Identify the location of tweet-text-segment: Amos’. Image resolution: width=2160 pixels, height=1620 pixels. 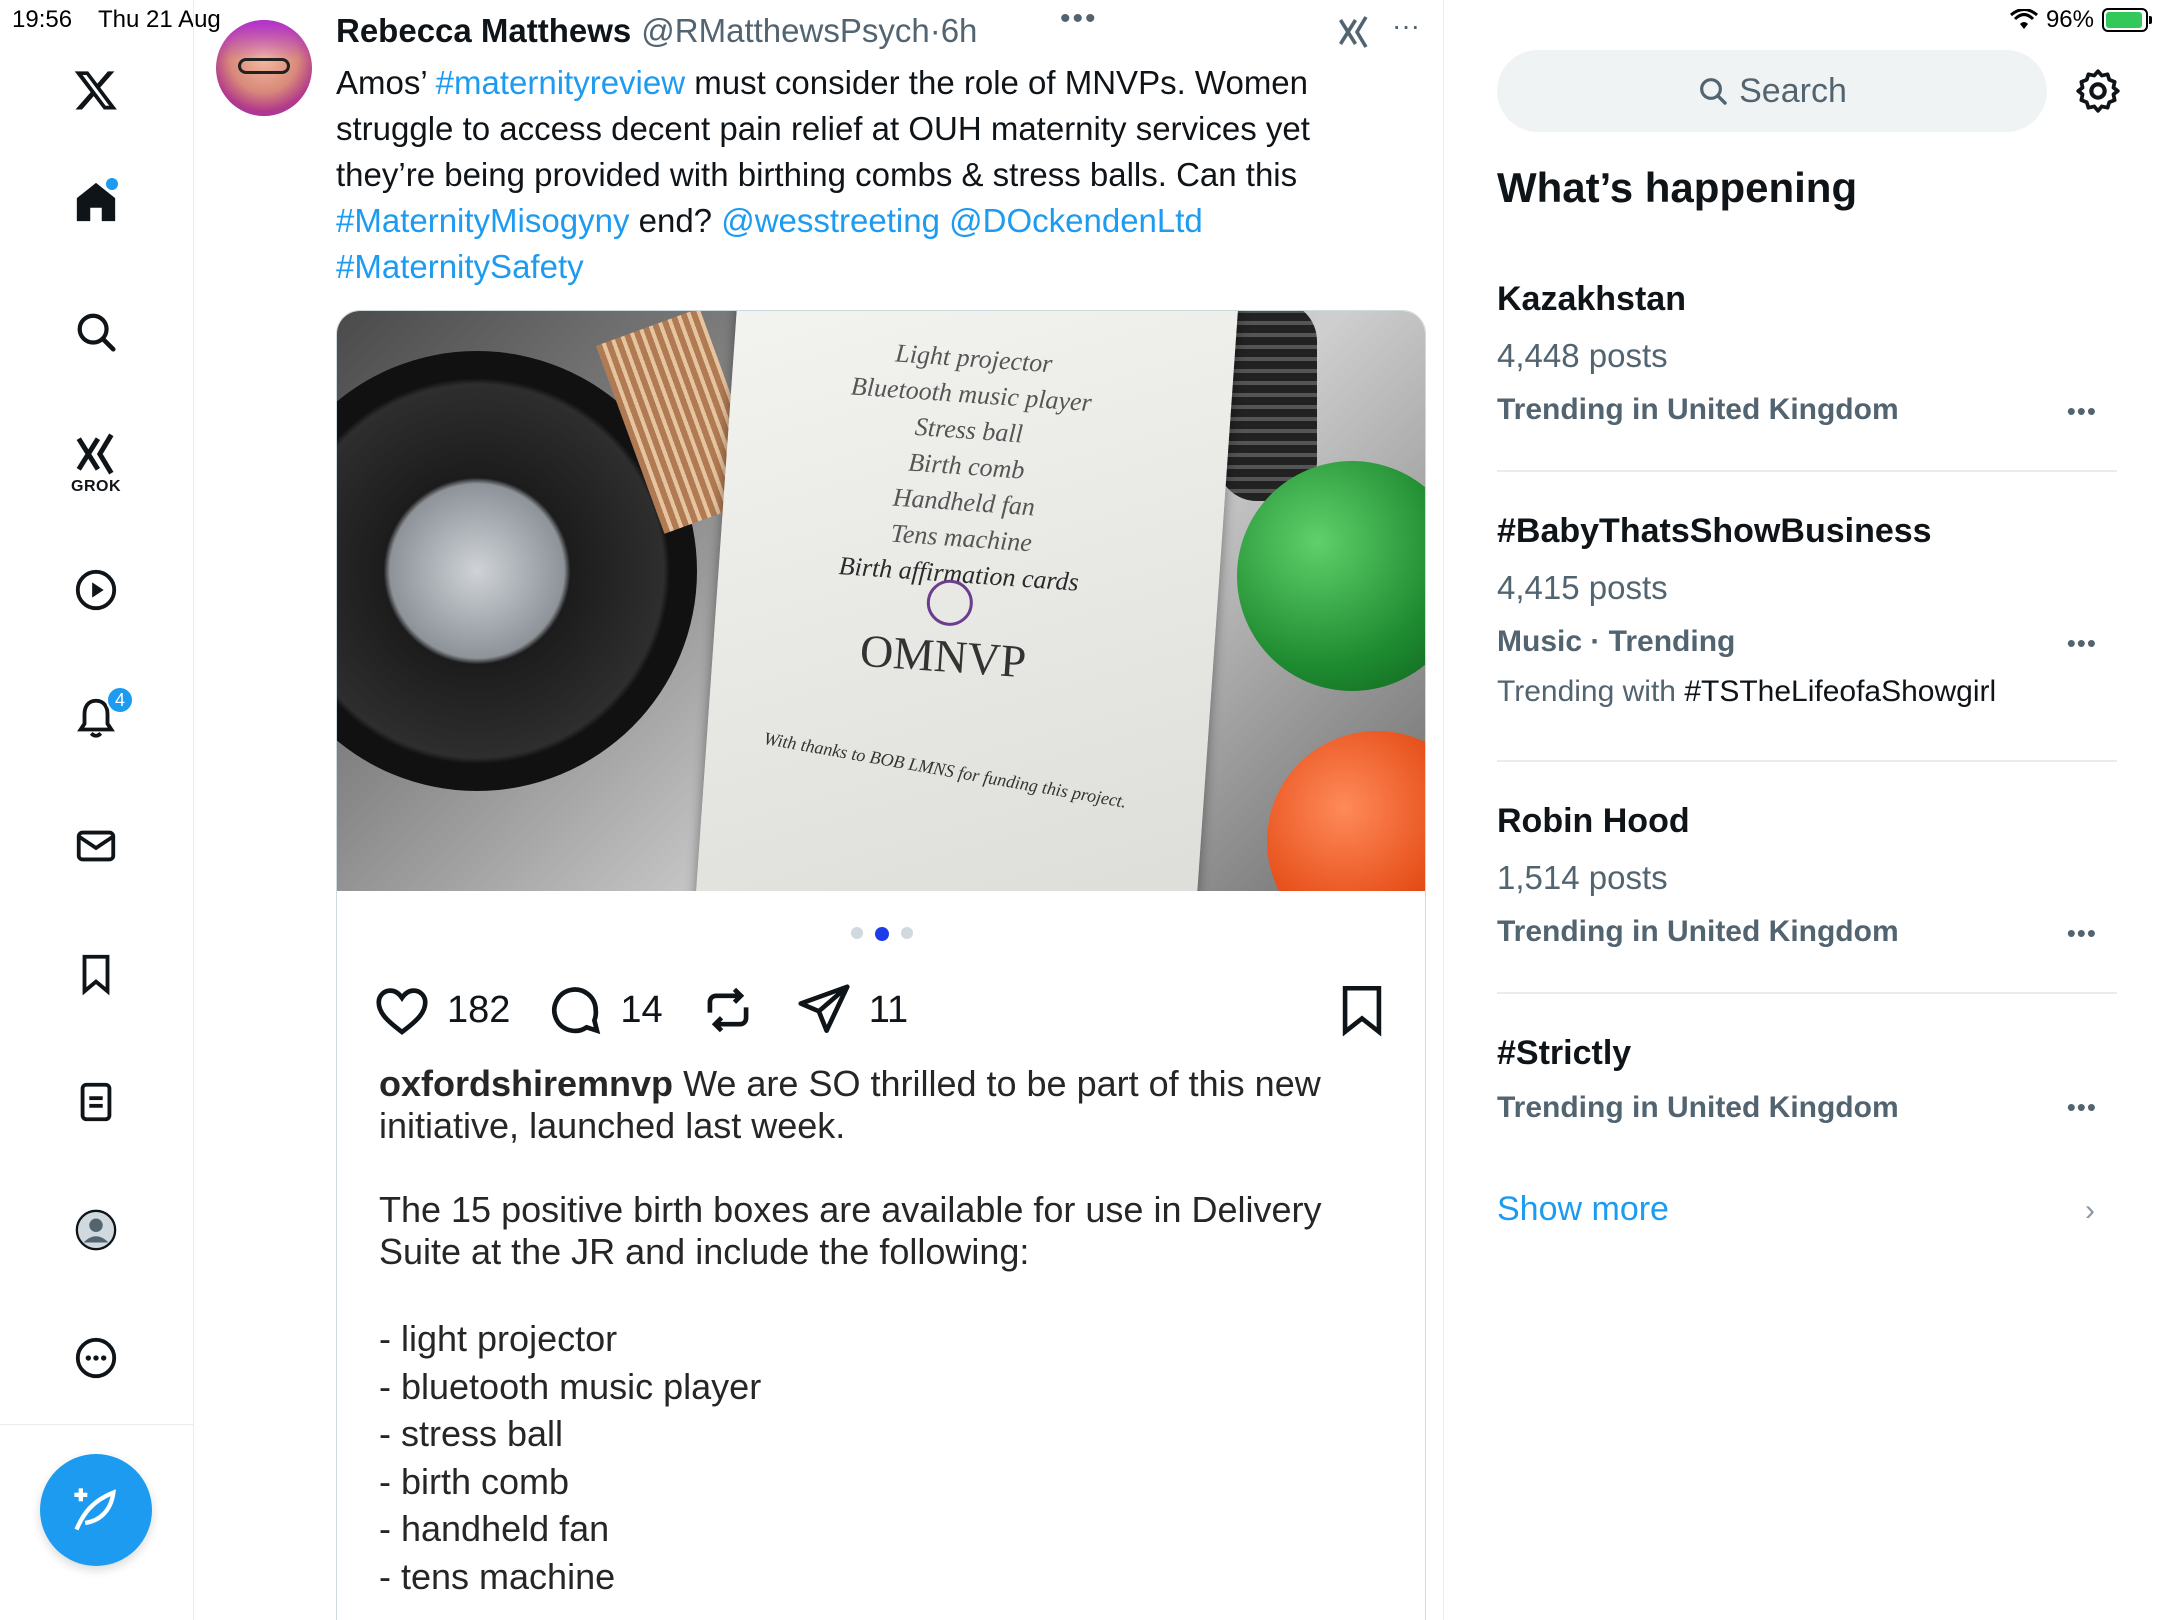
(386, 82).